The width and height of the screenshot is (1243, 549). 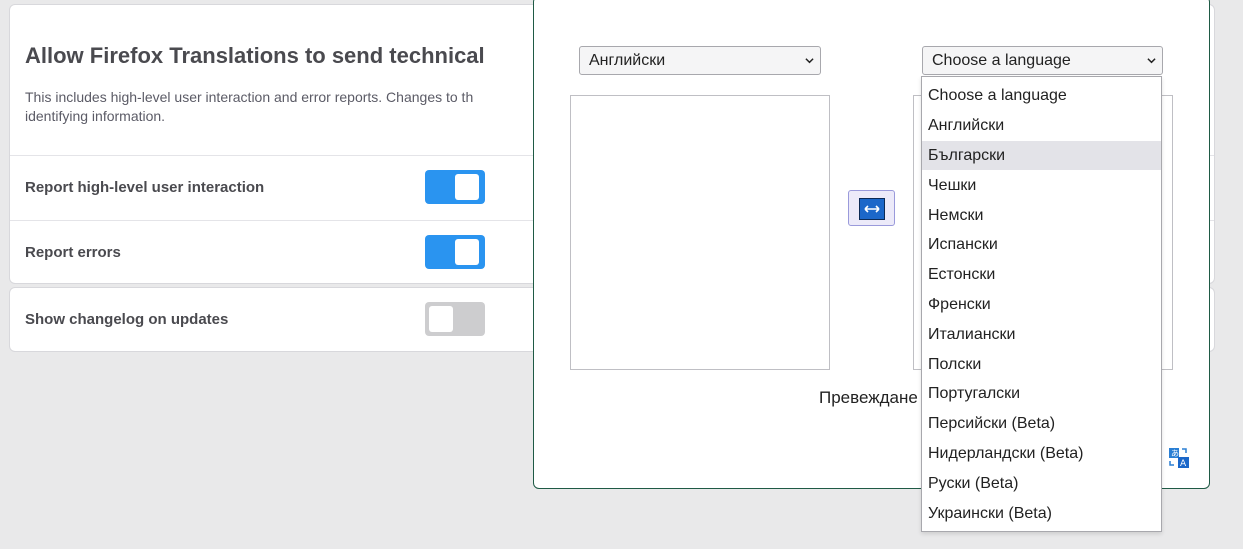 I want to click on target-language-value: Choose a language, so click(x=1001, y=60).